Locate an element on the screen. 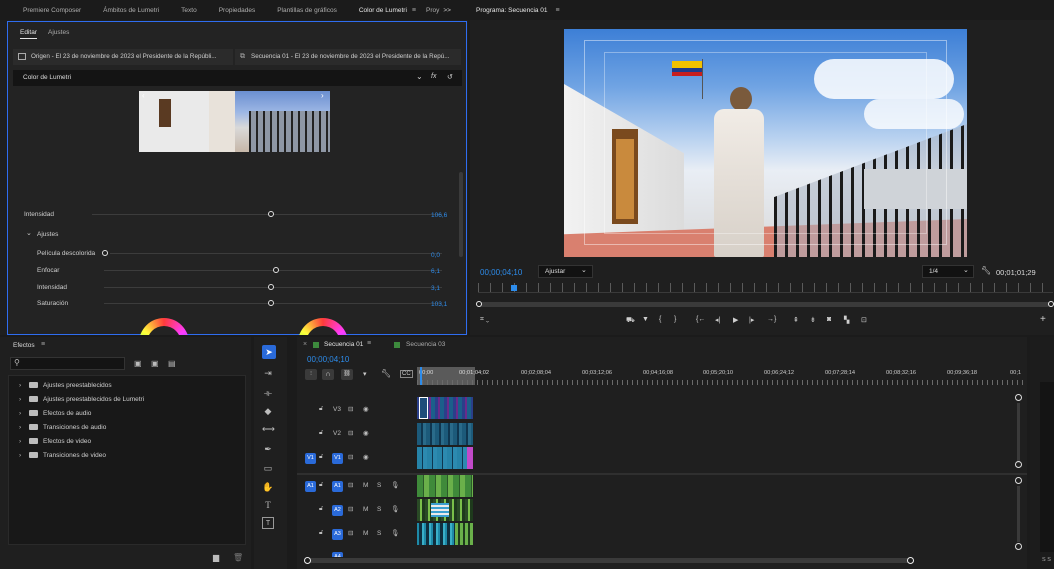 The image size is (1054, 569). faded-film-value: 0,0 is located at coordinates (435, 255).